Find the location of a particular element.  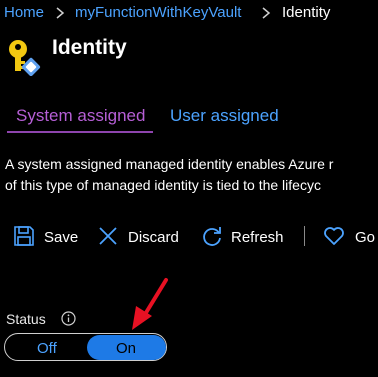

toggle-option-on-label: On is located at coordinates (126, 348).